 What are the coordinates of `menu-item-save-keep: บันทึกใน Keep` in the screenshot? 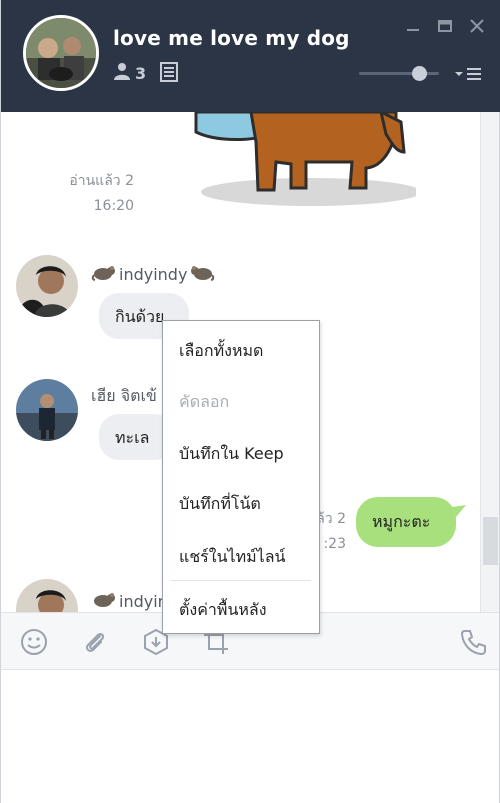 It's located at (231, 454).